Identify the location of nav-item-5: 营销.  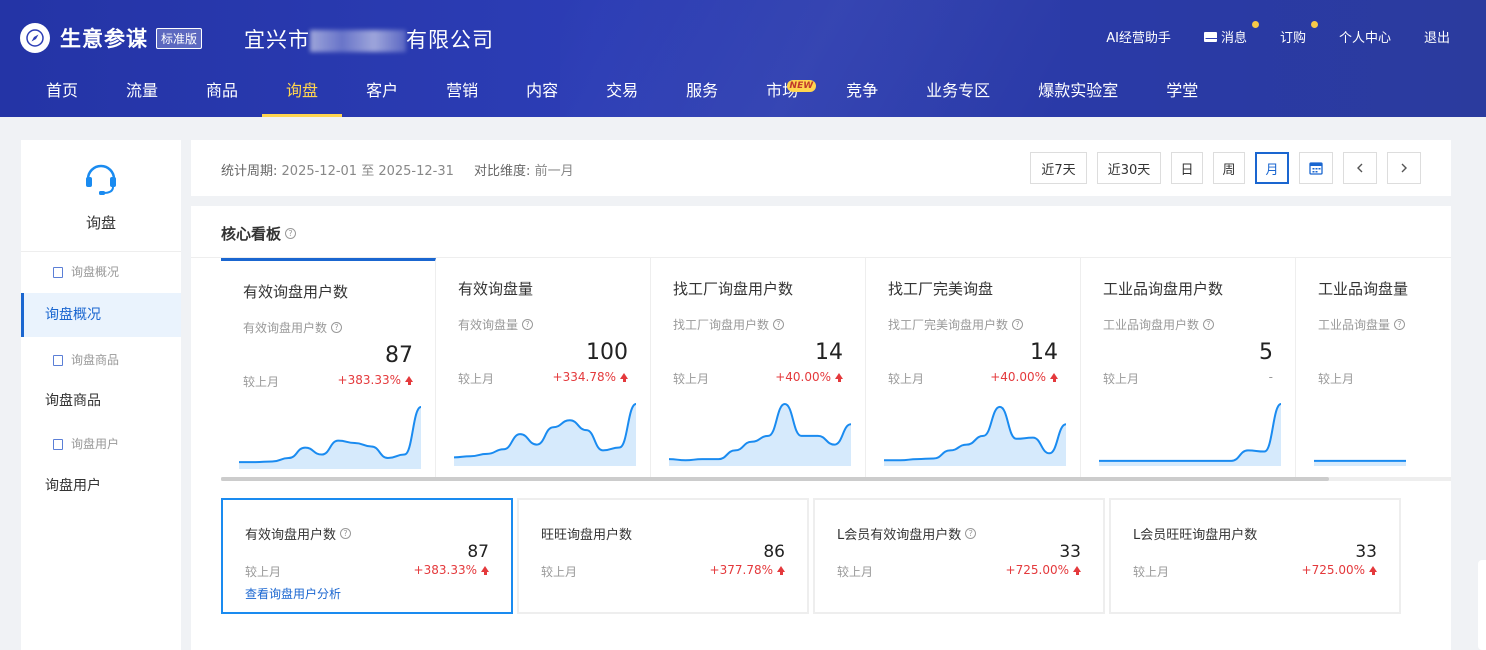
(462, 93).